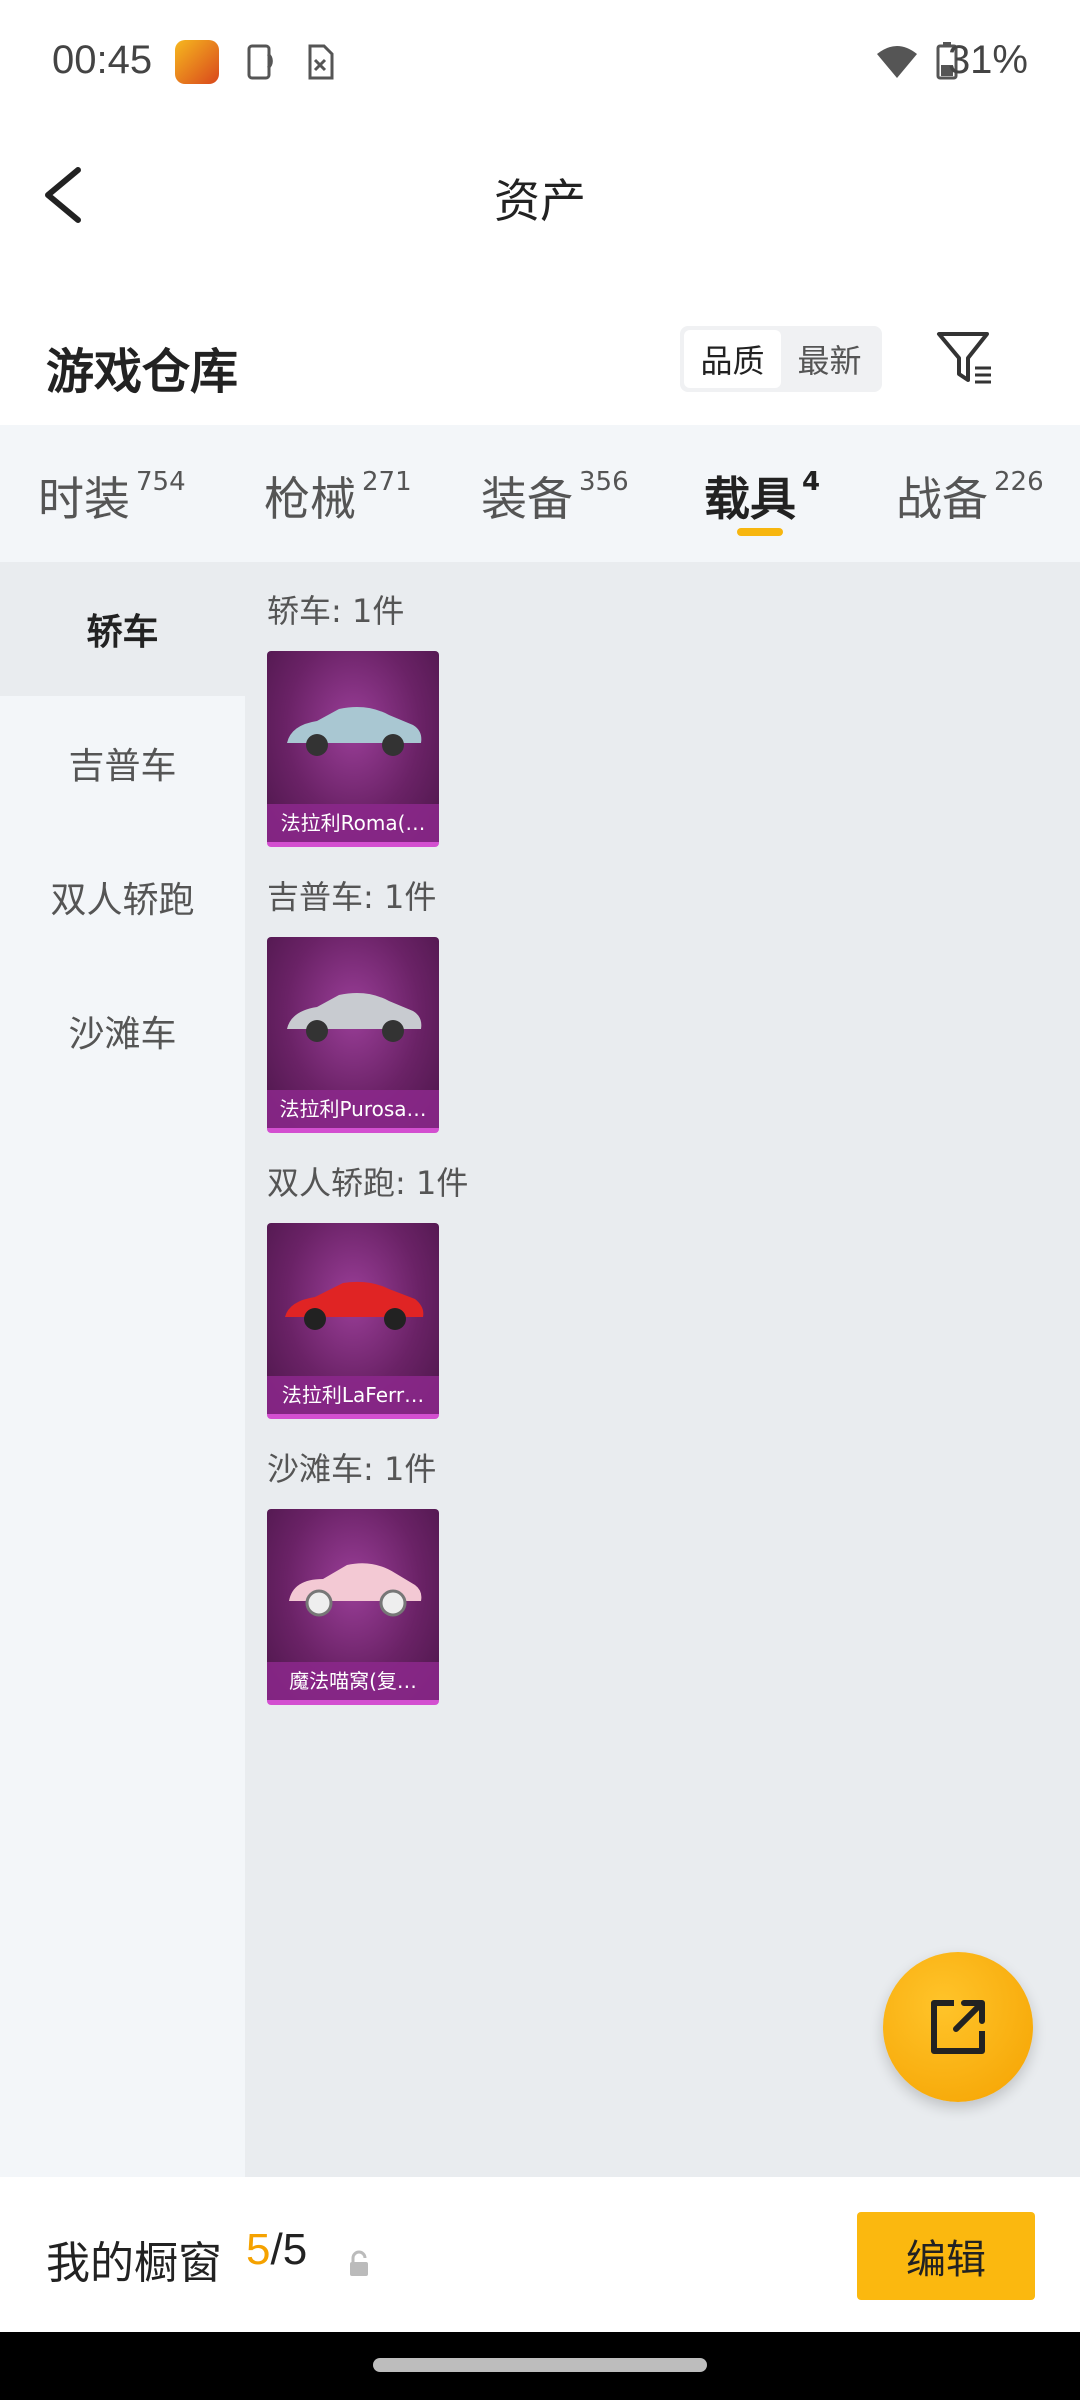  I want to click on showcase-count-total: /5, so click(289, 2249).